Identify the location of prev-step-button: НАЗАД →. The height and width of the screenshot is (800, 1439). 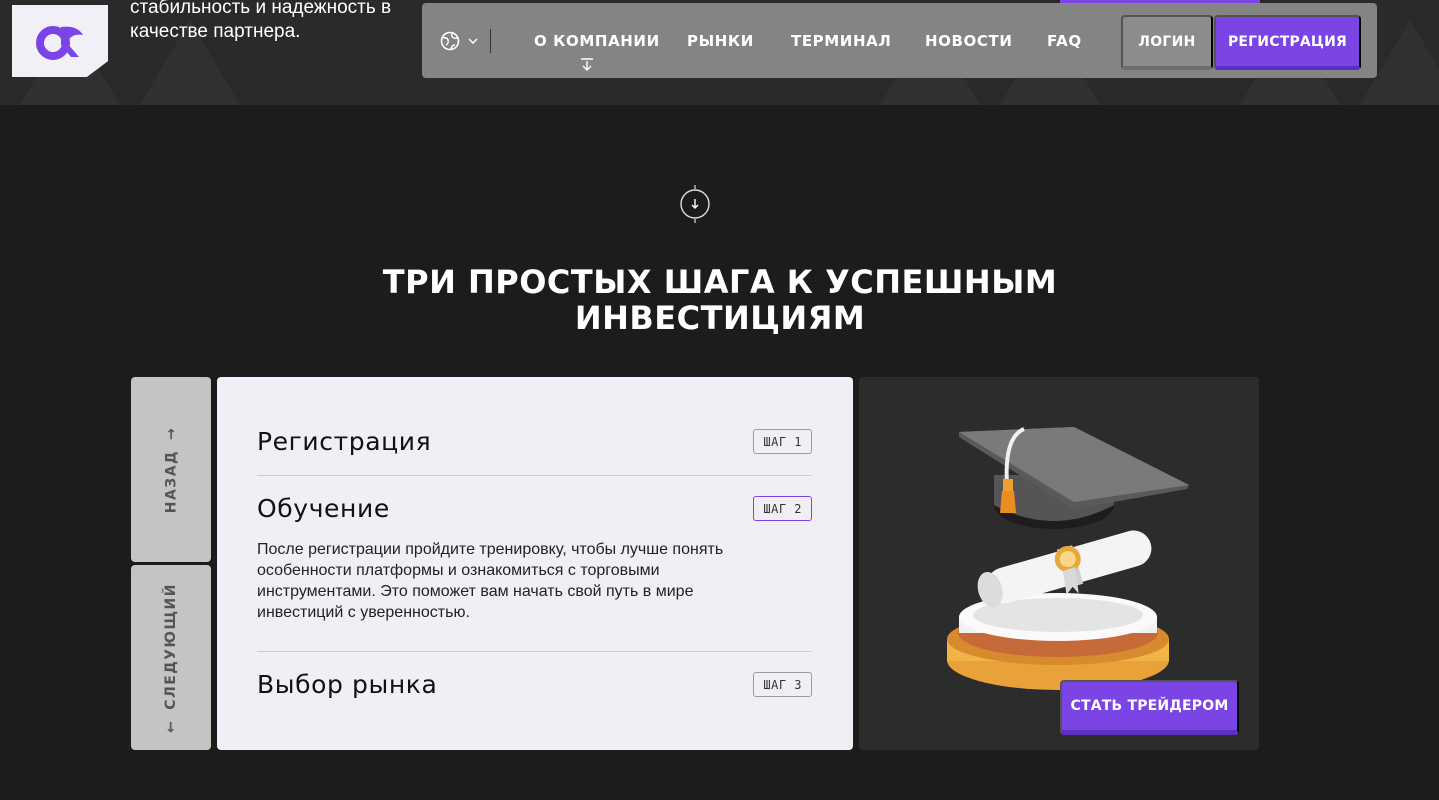
(171, 469).